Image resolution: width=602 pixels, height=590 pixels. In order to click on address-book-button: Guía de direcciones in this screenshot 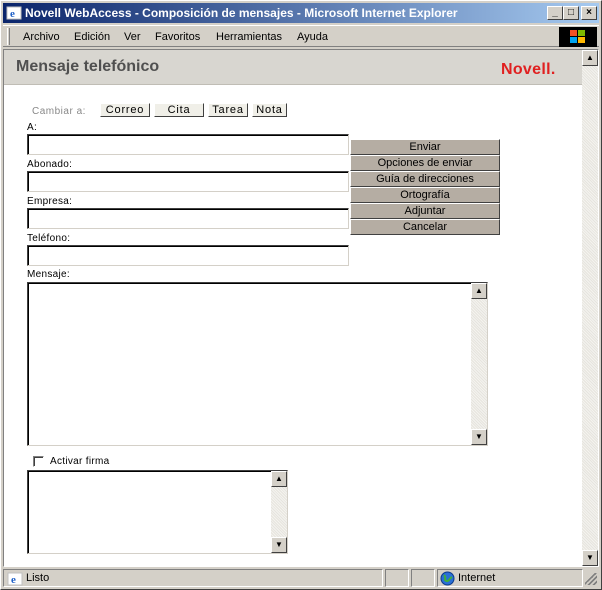, I will do `click(425, 179)`.